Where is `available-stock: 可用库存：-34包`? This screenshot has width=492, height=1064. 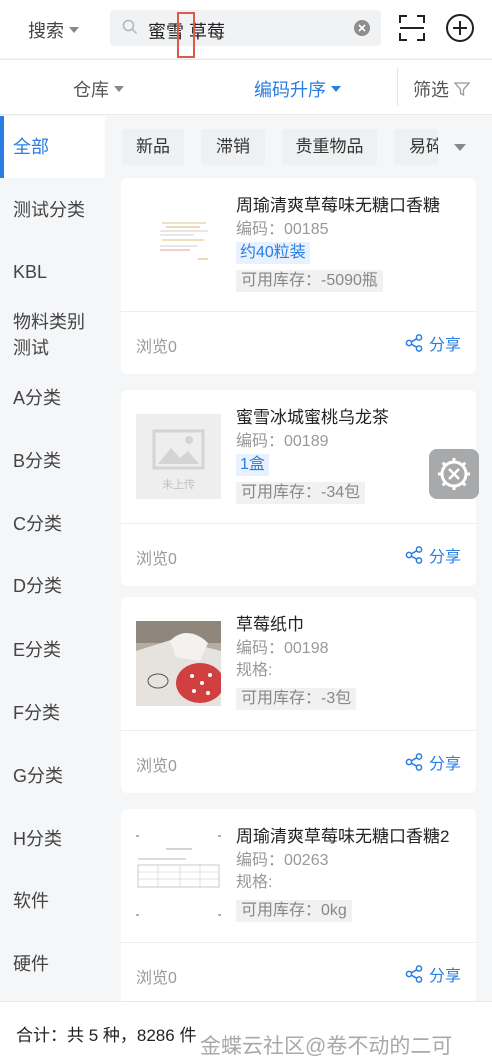 available-stock: 可用库存：-34包 is located at coordinates (301, 493).